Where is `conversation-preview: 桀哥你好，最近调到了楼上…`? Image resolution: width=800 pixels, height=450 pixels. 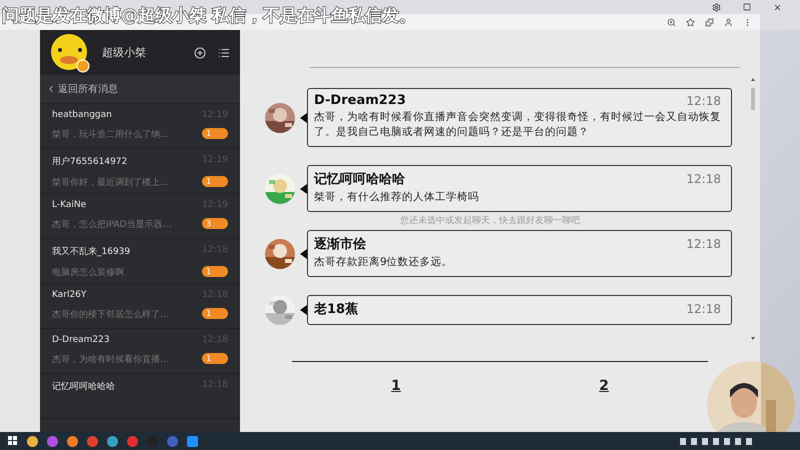 conversation-preview: 桀哥你好，最近调到了楼上… is located at coordinates (111, 182).